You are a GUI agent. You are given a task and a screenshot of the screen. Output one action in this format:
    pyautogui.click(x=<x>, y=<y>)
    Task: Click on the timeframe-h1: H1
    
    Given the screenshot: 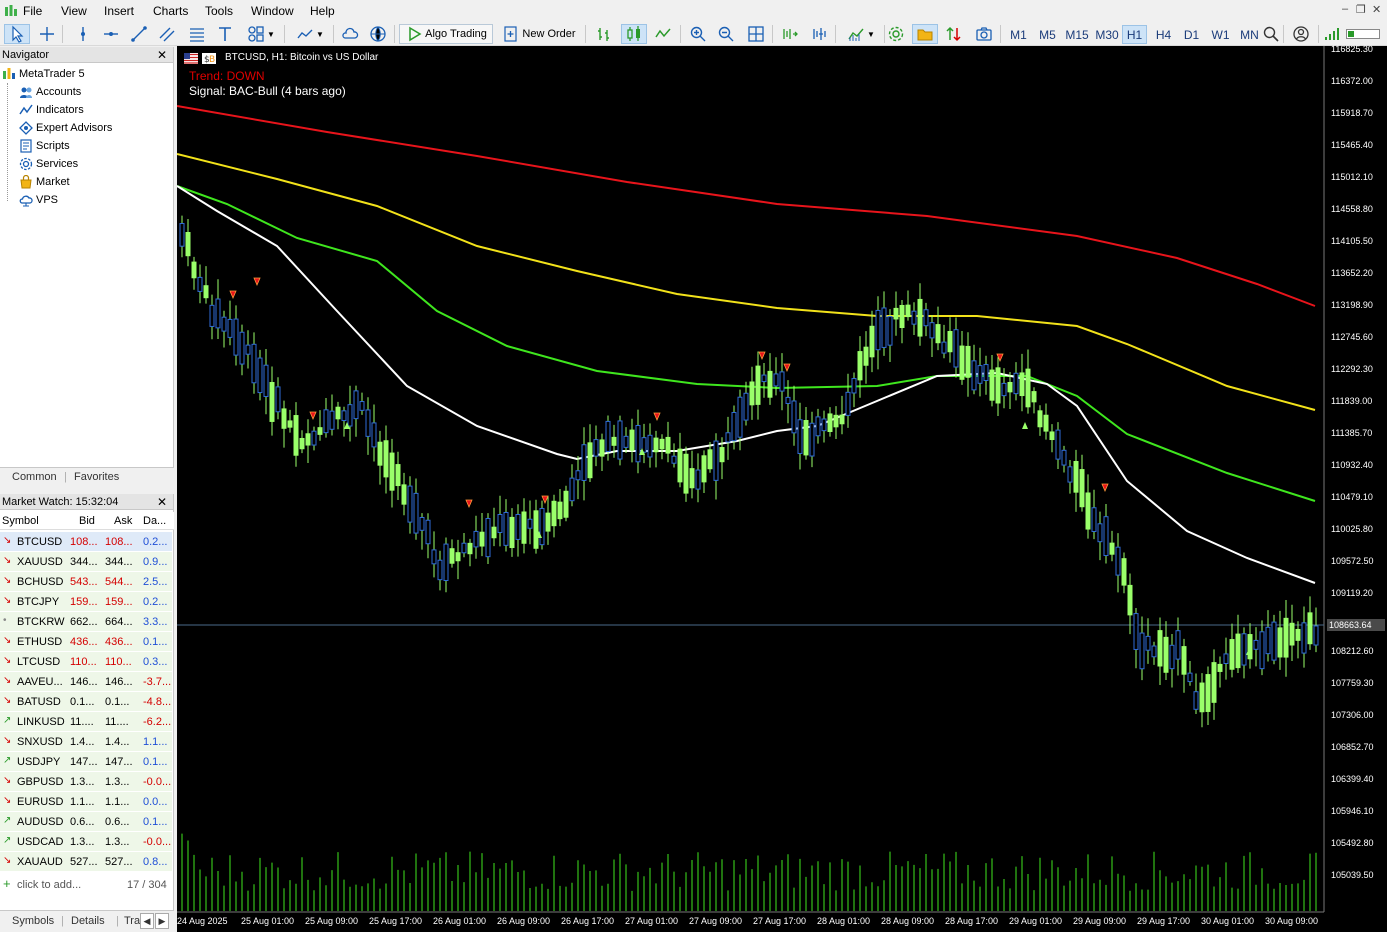 What is the action you would take?
    pyautogui.click(x=1134, y=34)
    